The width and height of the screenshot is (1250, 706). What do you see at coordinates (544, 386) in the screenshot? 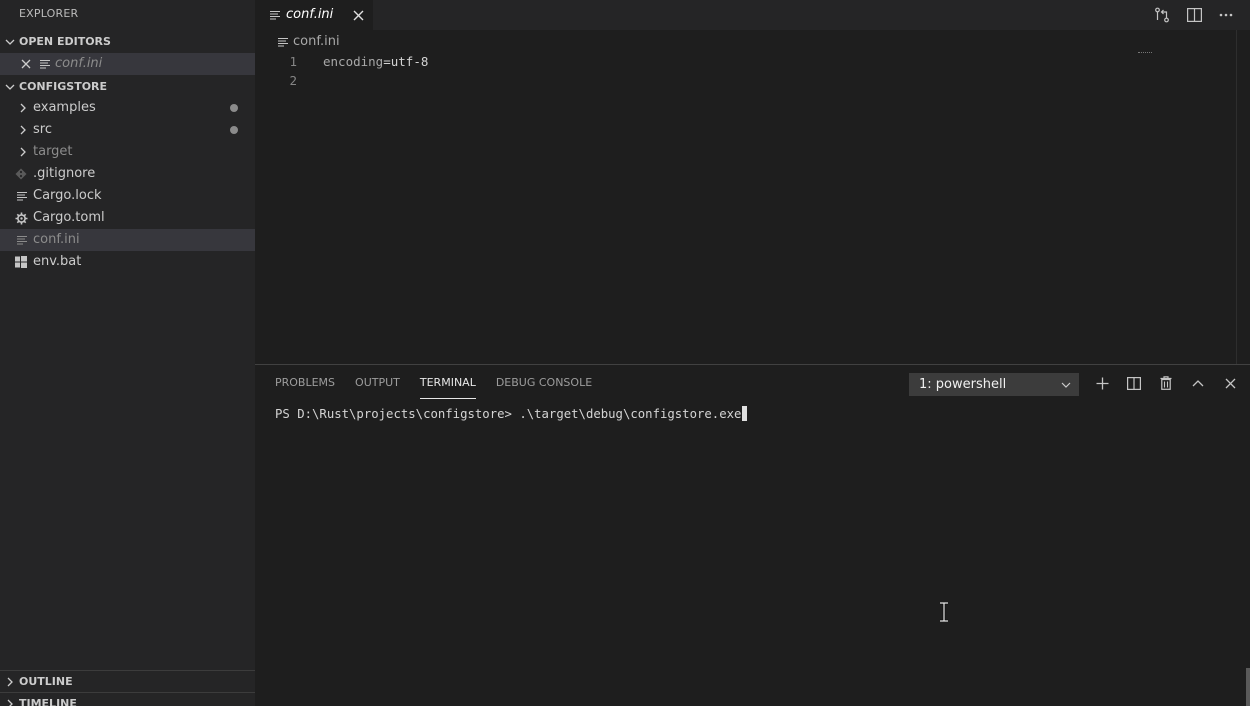
I see `tab-debug-console: DEBUG CONSOLE` at bounding box center [544, 386].